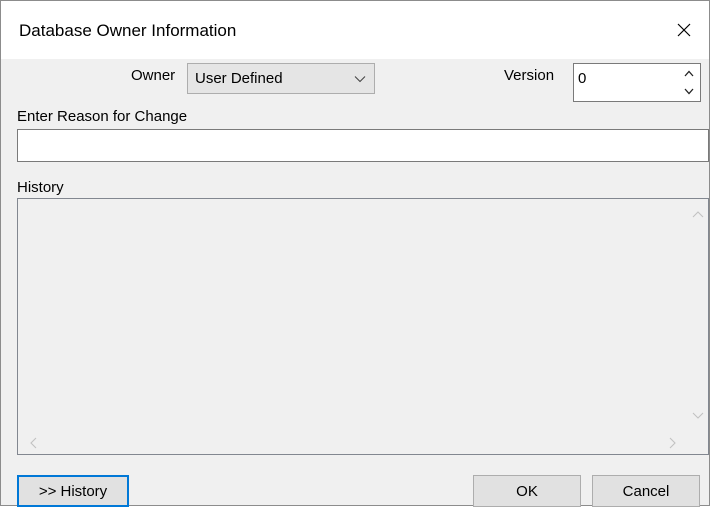 The width and height of the screenshot is (712, 508). I want to click on version-label: Version, so click(529, 75).